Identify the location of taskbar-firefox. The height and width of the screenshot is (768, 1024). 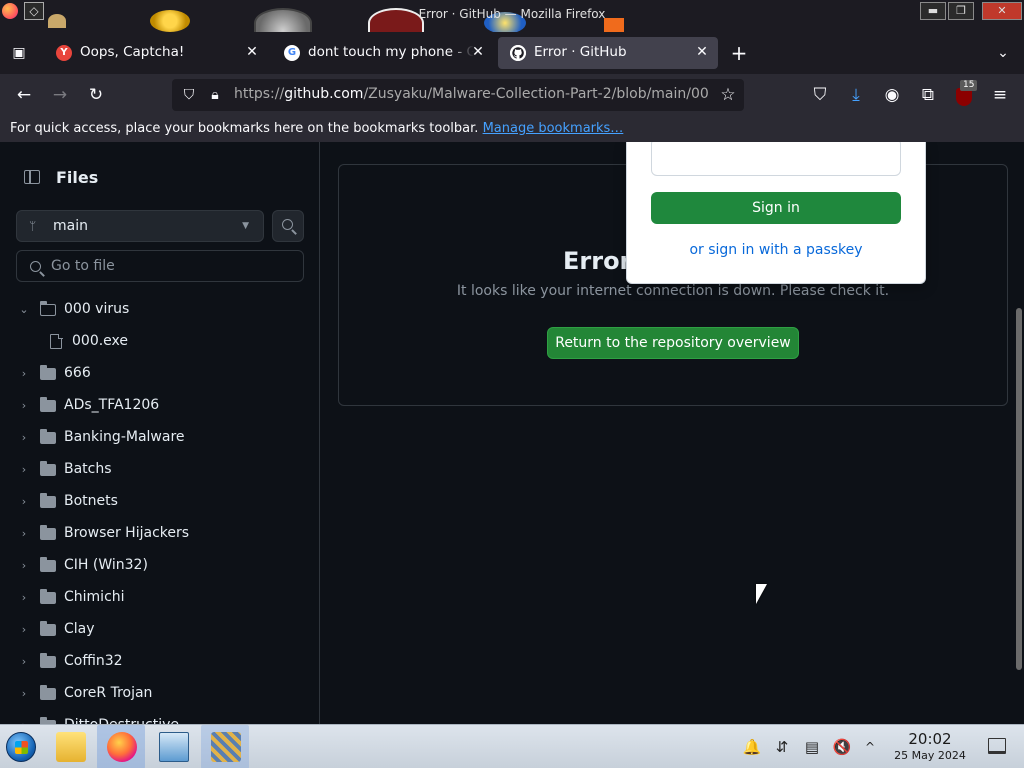
(121, 746).